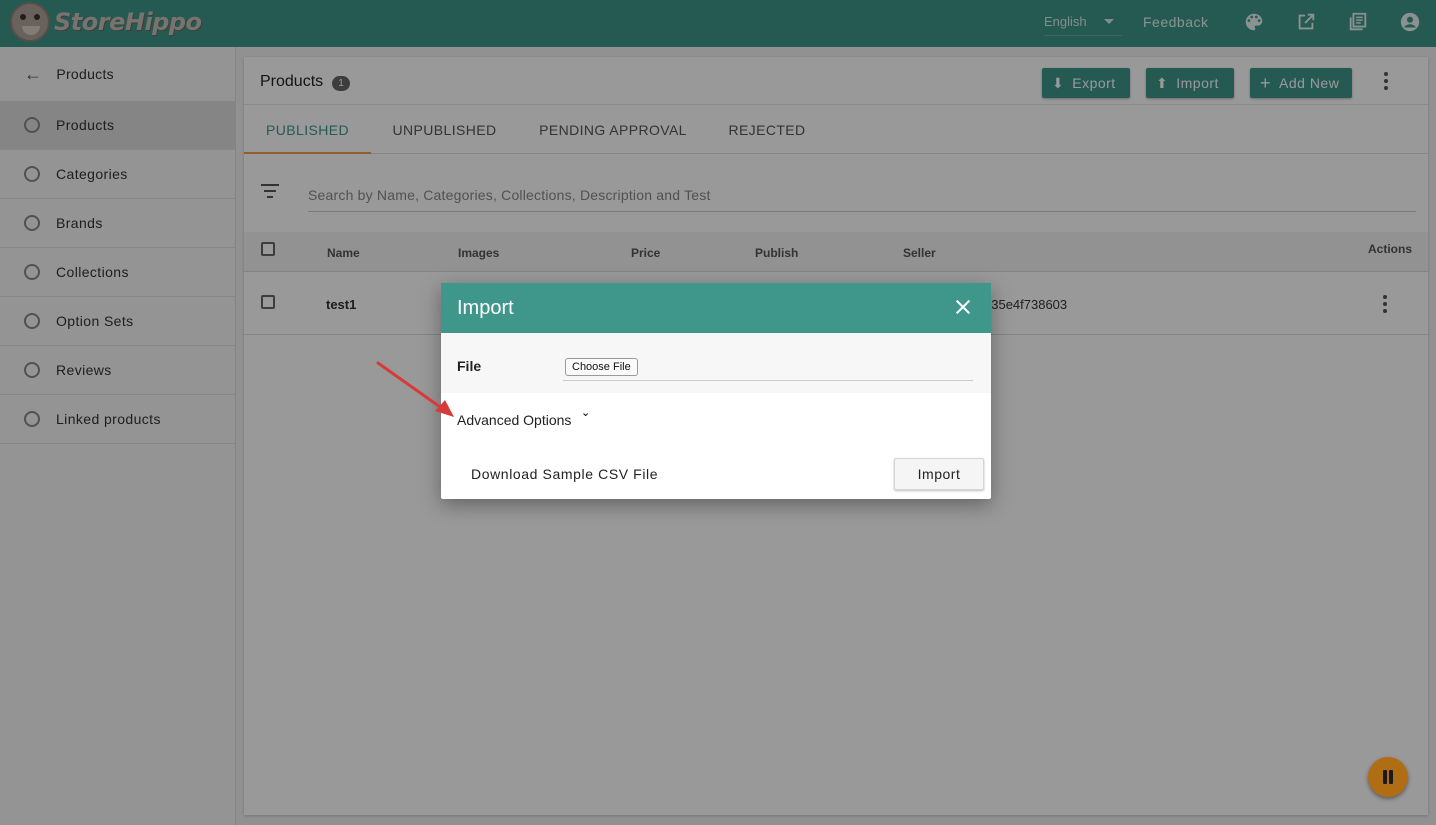 The width and height of the screenshot is (1436, 825). Describe the element at coordinates (716, 308) in the screenshot. I see `dialog-header: Import` at that location.